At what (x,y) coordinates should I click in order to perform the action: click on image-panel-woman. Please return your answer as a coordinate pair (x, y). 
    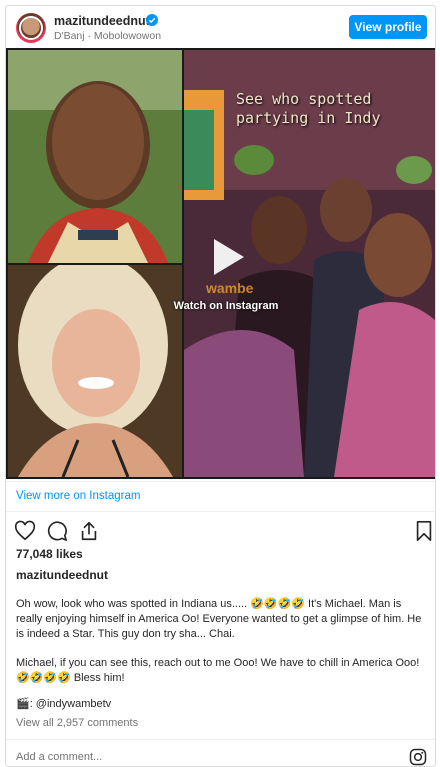
    Looking at the image, I should click on (95, 371).